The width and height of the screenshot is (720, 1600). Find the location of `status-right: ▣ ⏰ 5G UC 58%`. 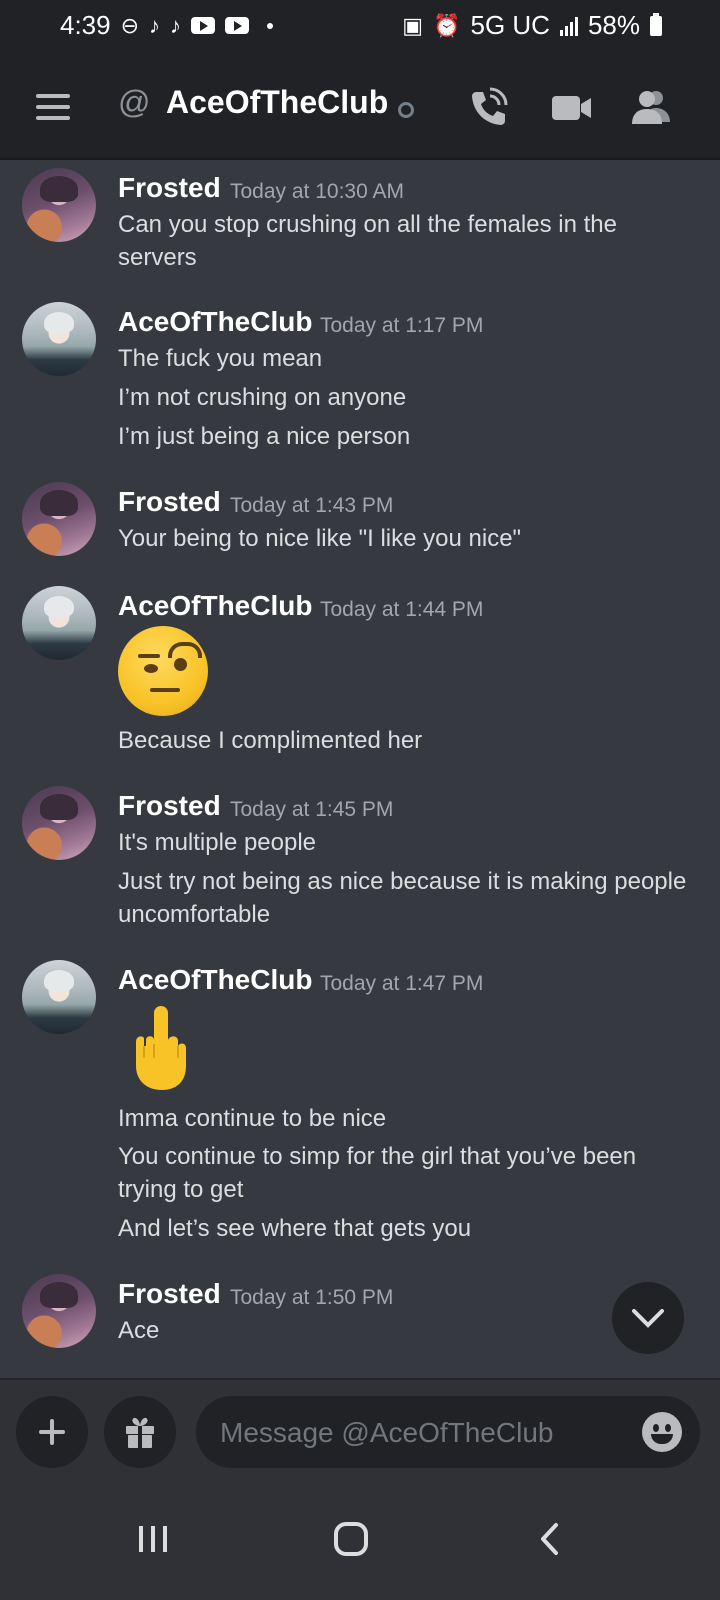

status-right: ▣ ⏰ 5G UC 58% is located at coordinates (532, 25).